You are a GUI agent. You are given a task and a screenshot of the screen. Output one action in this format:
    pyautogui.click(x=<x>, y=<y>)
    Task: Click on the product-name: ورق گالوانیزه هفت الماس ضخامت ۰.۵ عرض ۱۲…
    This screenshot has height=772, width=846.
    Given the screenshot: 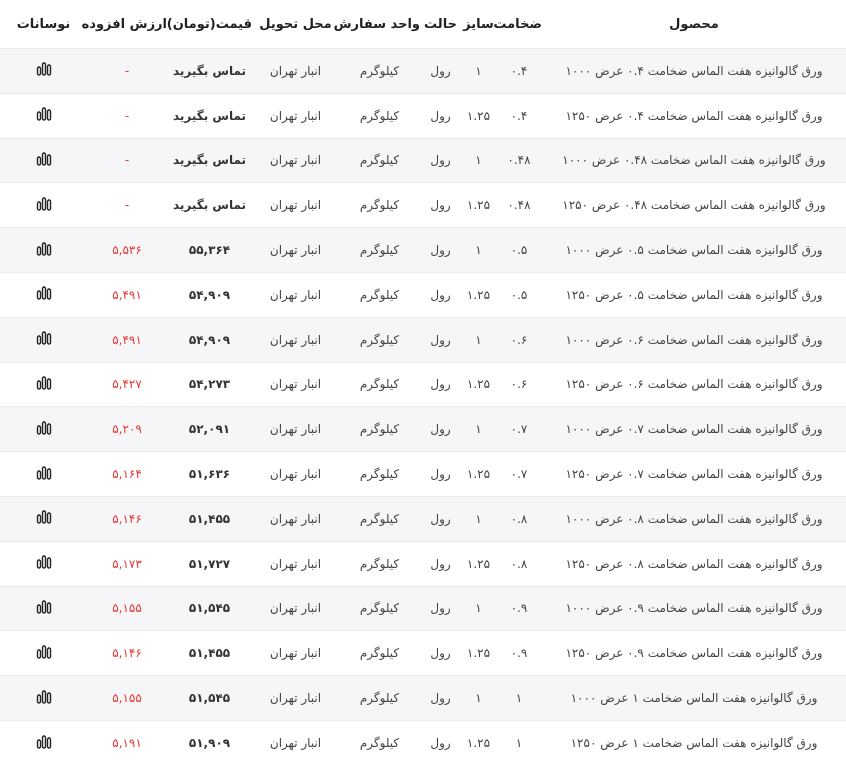 What is the action you would take?
    pyautogui.click(x=694, y=294)
    